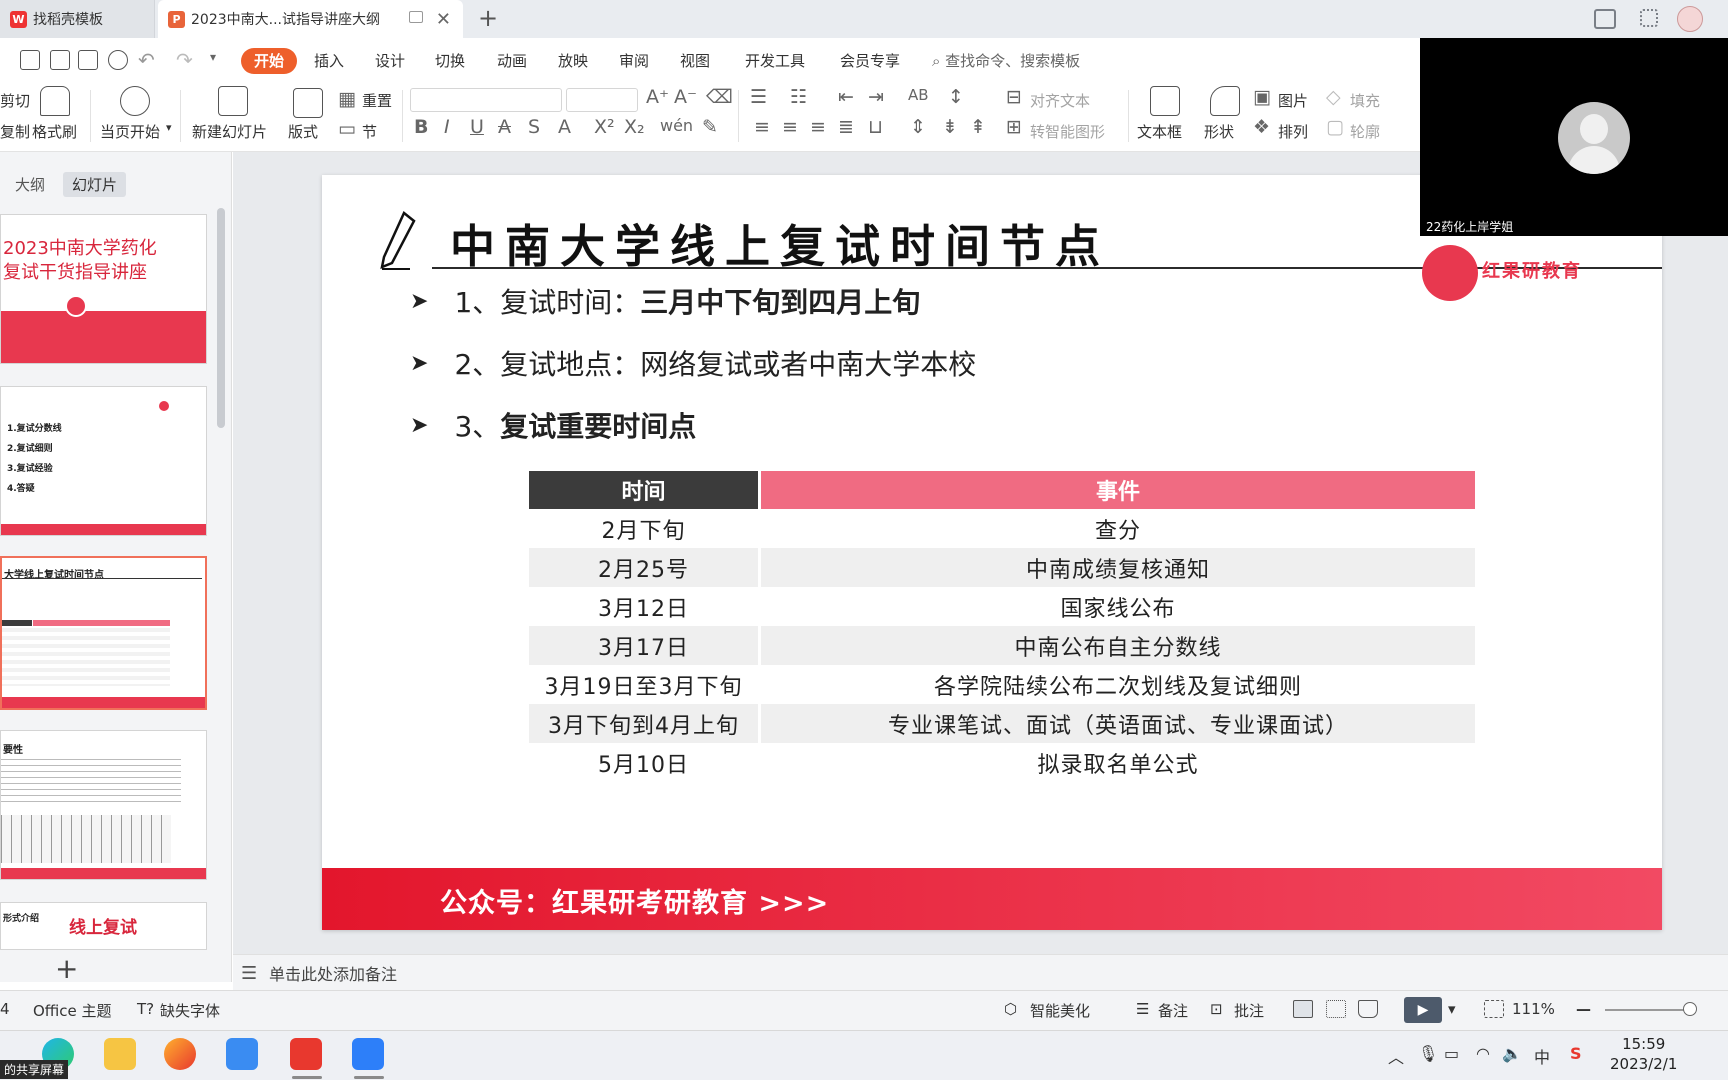  I want to click on shrink-font-icon: A⁻, so click(685, 97).